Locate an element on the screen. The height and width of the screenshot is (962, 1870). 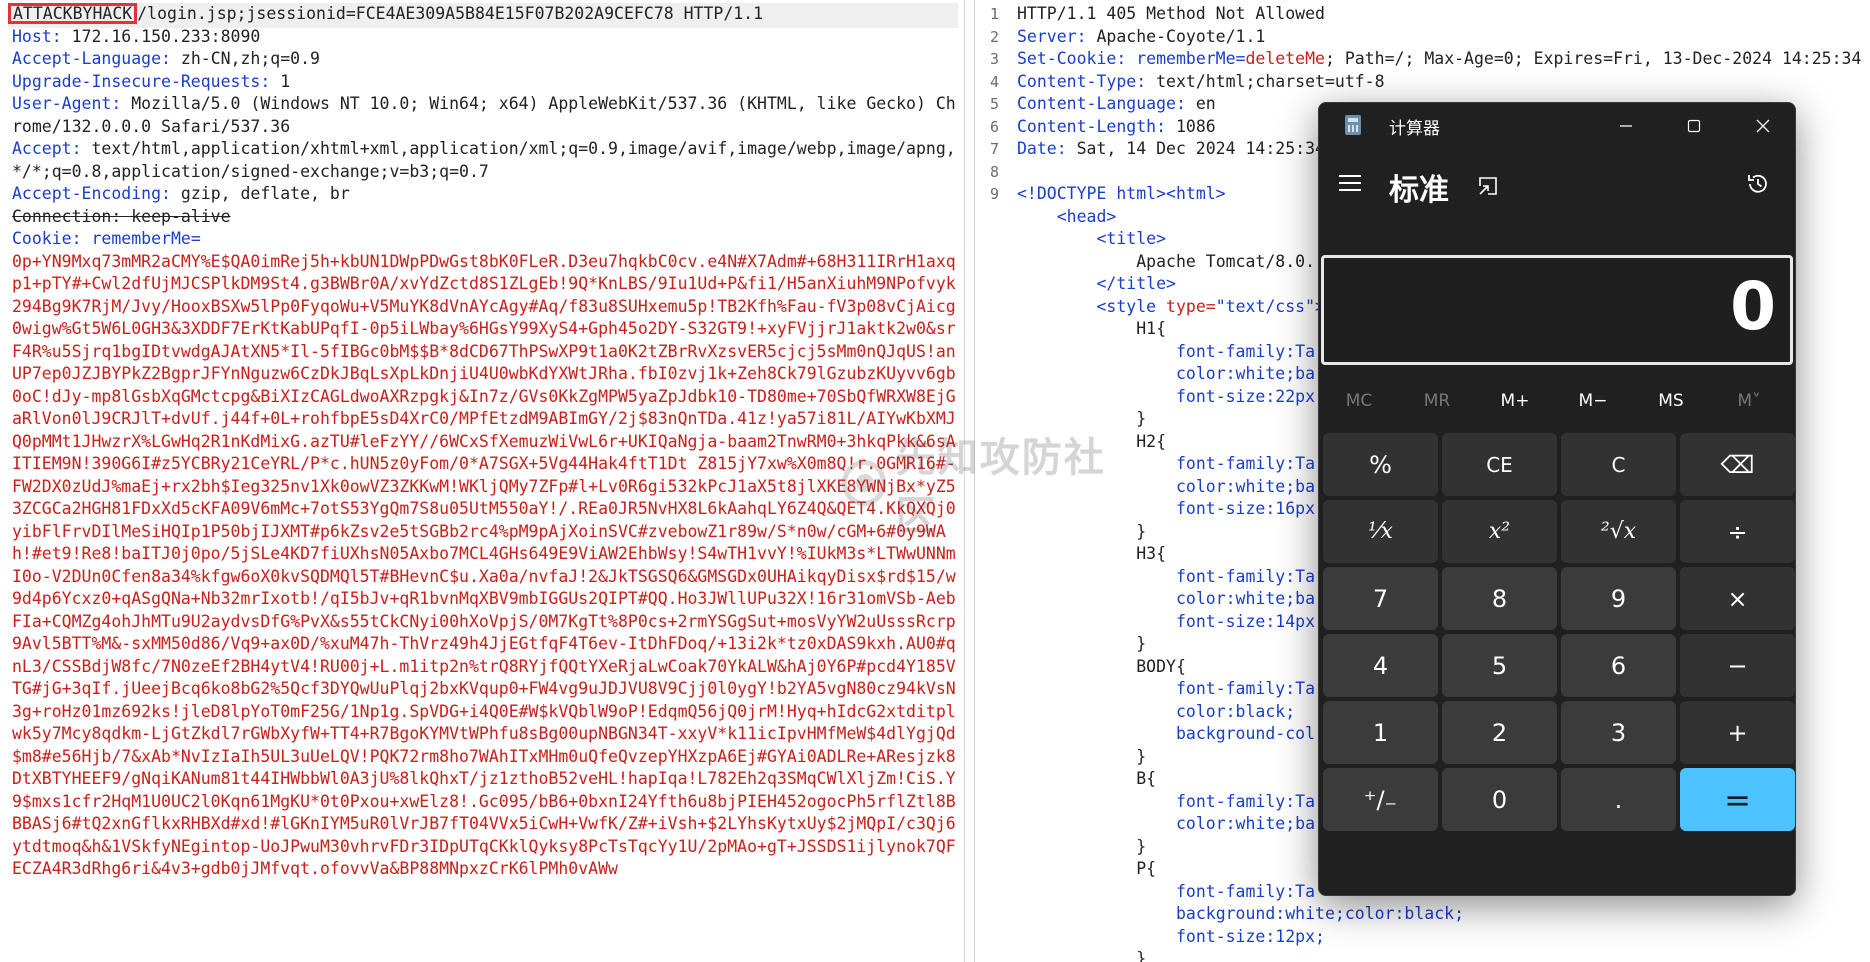
multiply-key: × is located at coordinates (1737, 598).